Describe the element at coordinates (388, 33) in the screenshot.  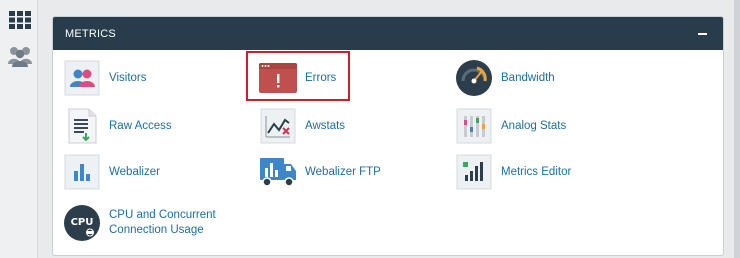
I see `panel-header: METRICS` at that location.